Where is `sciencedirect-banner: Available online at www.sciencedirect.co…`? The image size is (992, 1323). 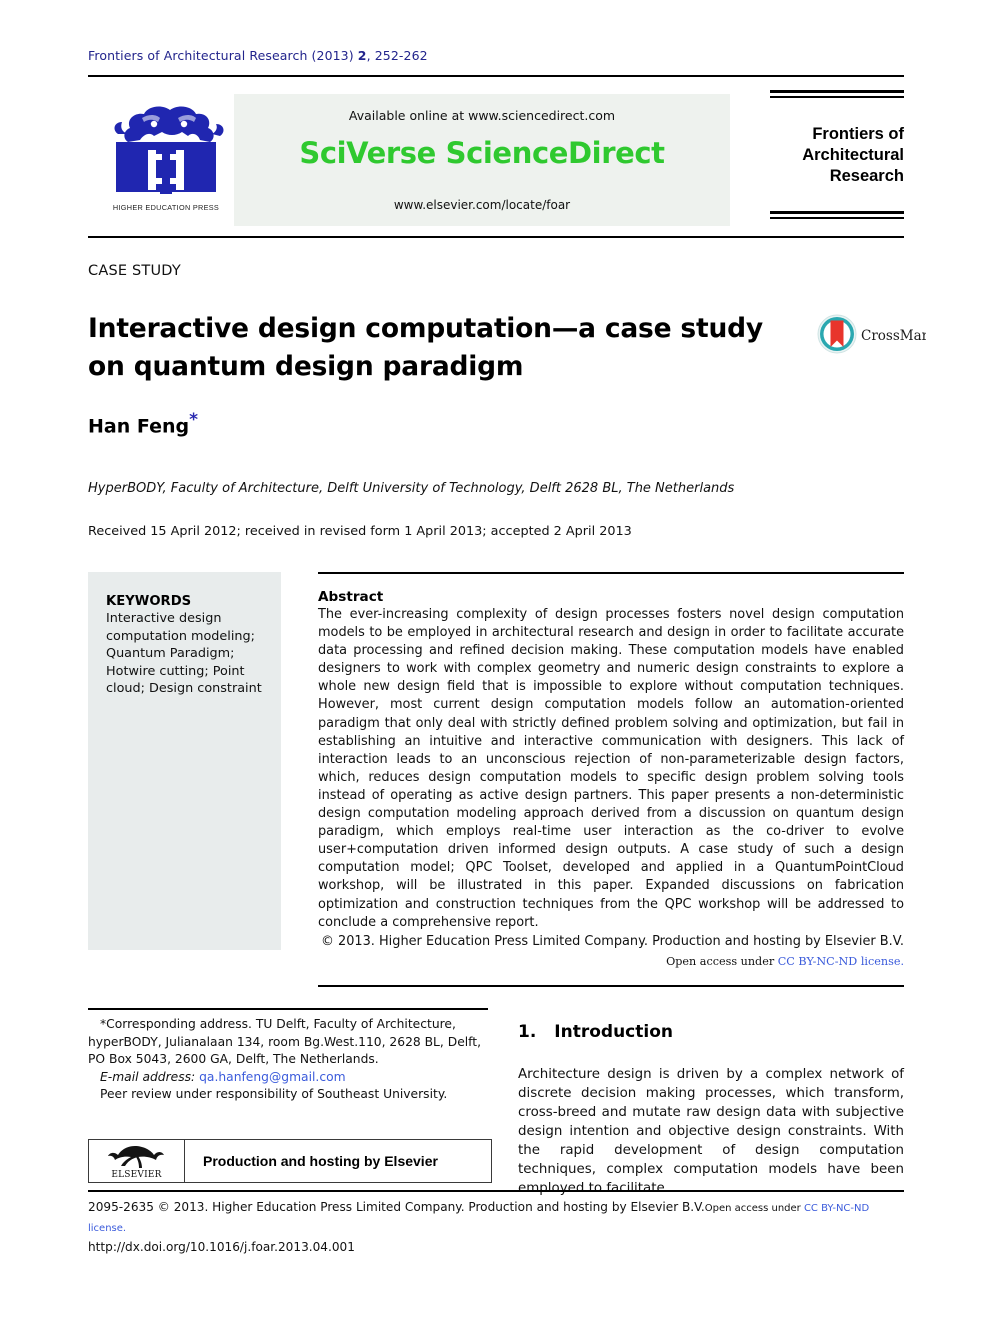 sciencedirect-banner: Available online at www.sciencedirect.co… is located at coordinates (482, 160).